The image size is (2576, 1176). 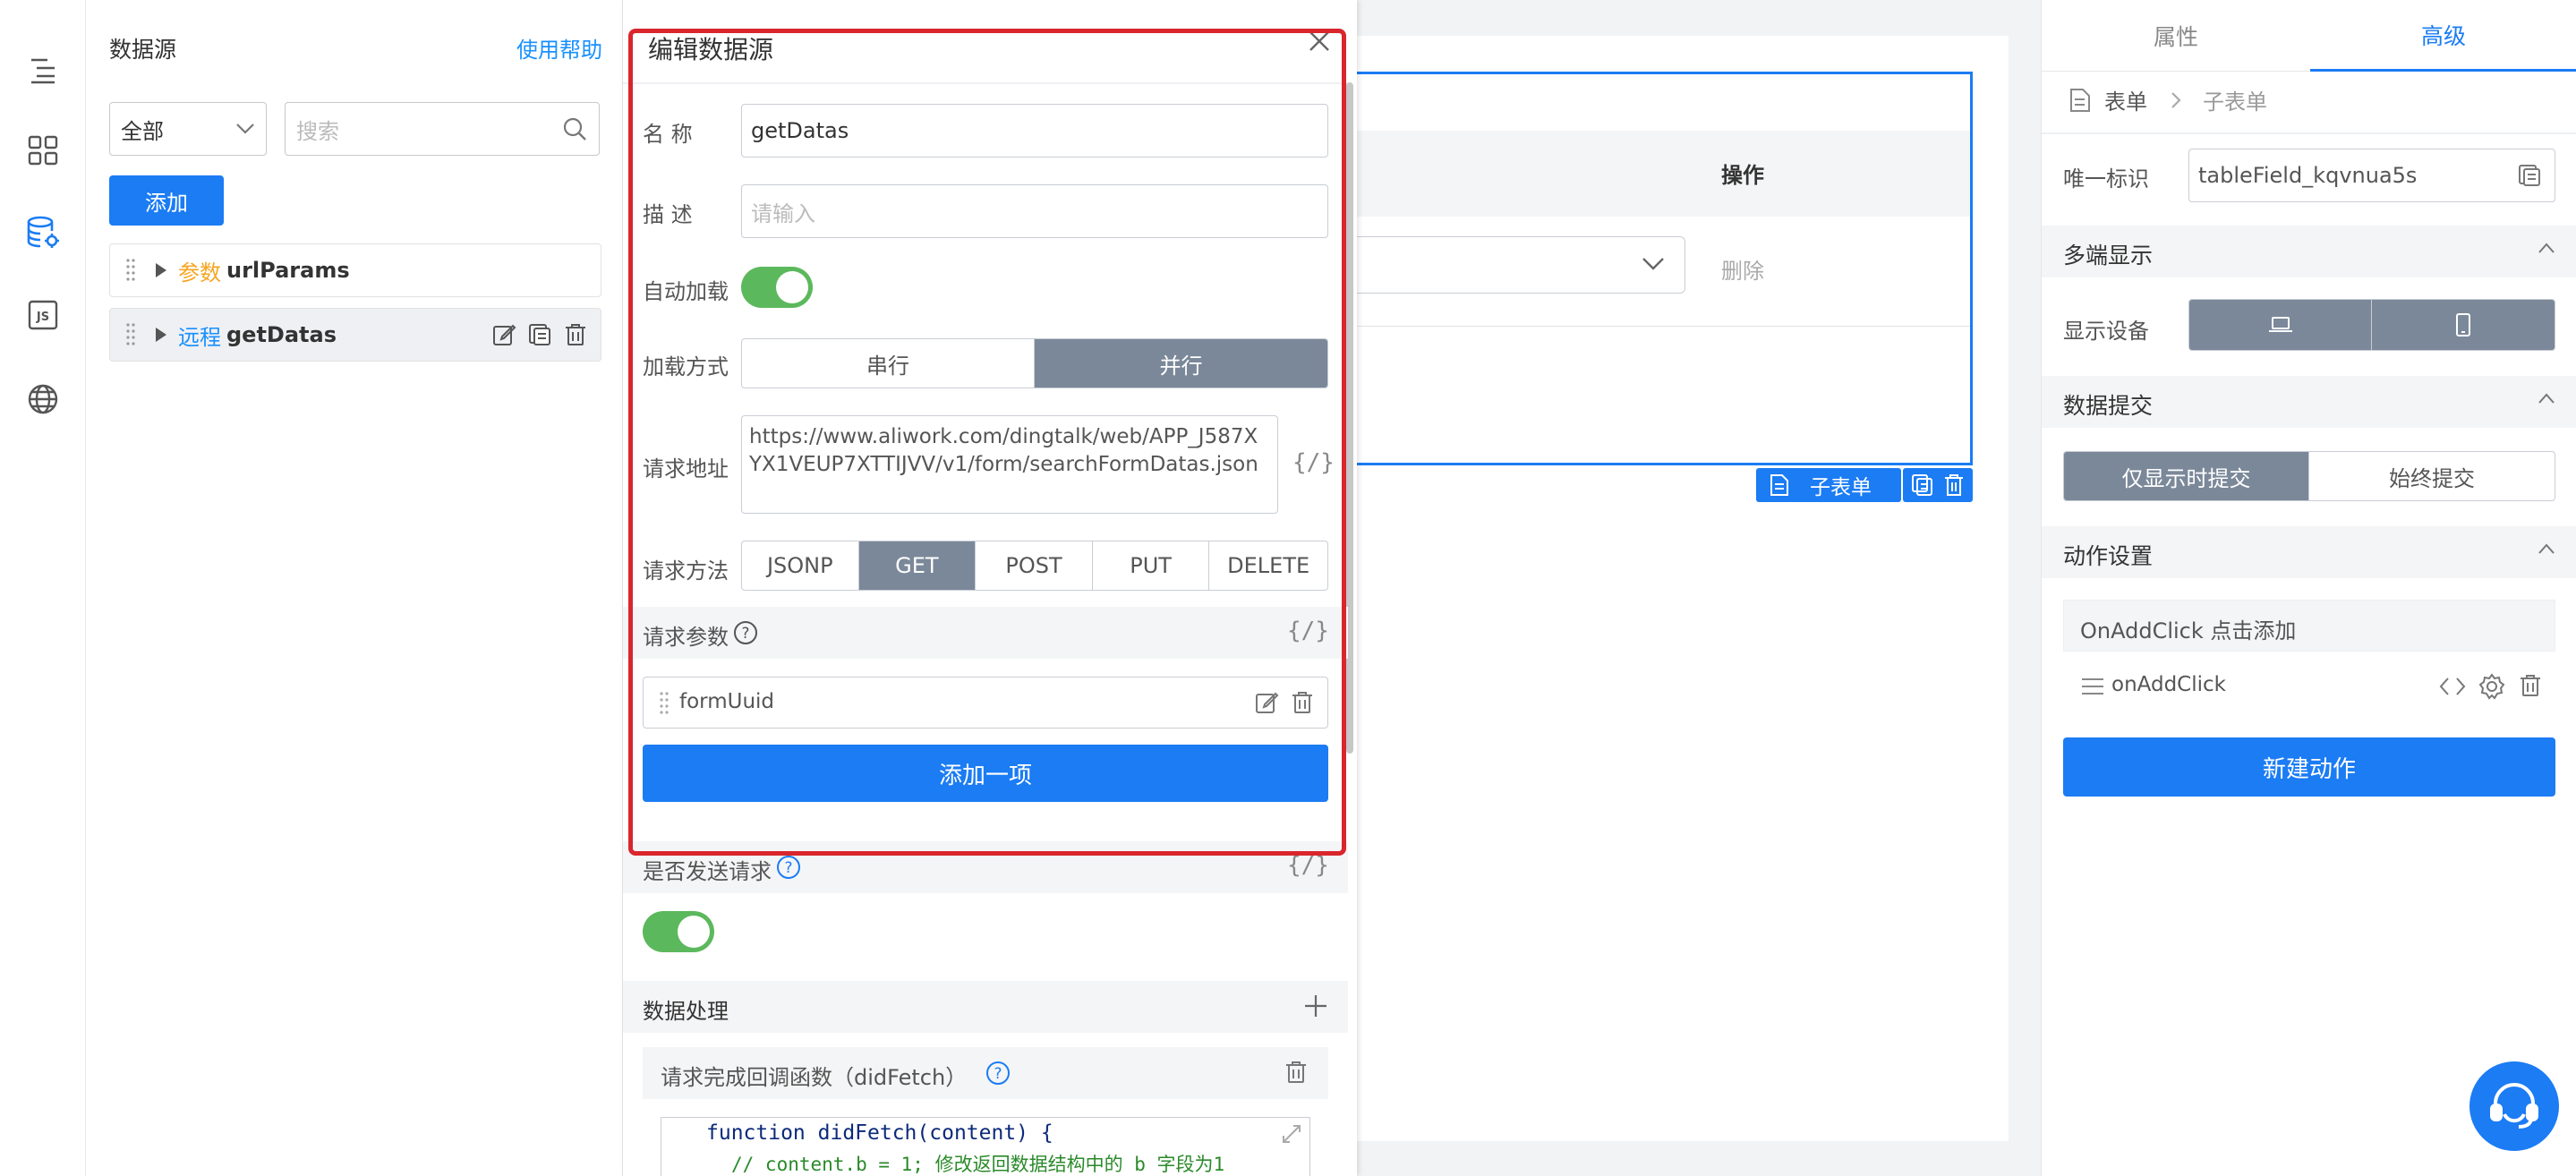 What do you see at coordinates (985, 773) in the screenshot?
I see `add-param-button: 添加一项` at bounding box center [985, 773].